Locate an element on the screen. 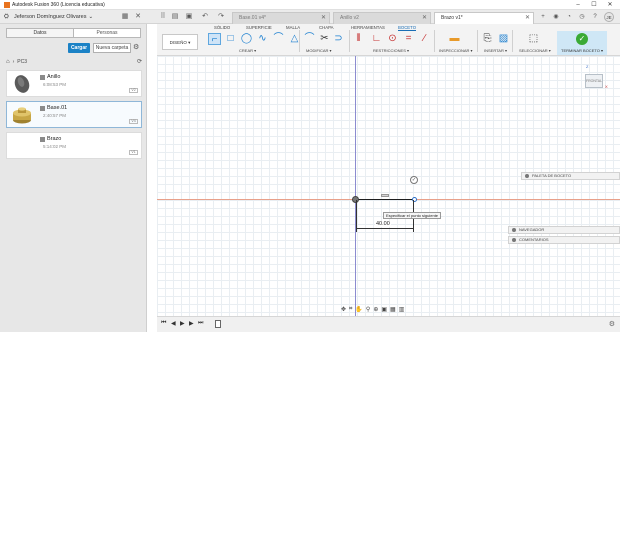 This screenshot has width=620, height=542. create-menu: CREAR ▾ is located at coordinates (247, 50).